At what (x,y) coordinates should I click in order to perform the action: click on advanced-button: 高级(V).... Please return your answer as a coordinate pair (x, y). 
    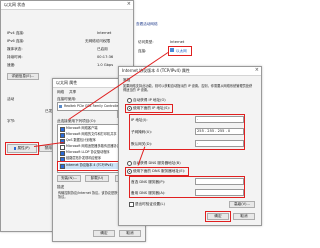
    Looking at the image, I should click on (242, 204).